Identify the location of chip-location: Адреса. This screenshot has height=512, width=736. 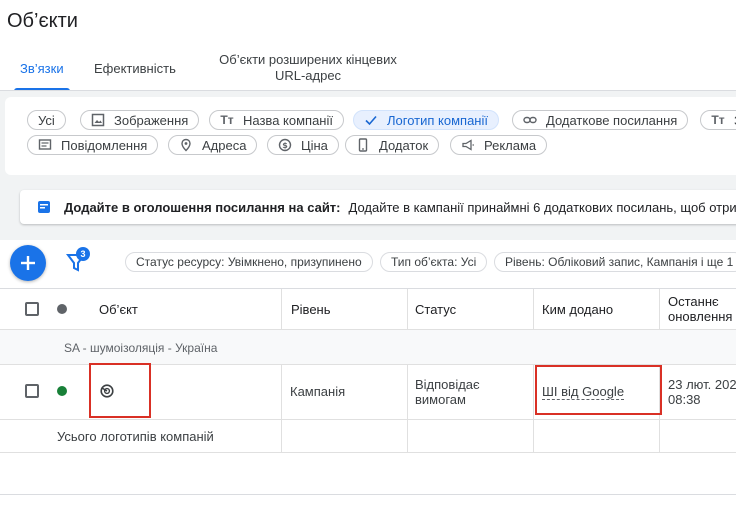
(213, 145).